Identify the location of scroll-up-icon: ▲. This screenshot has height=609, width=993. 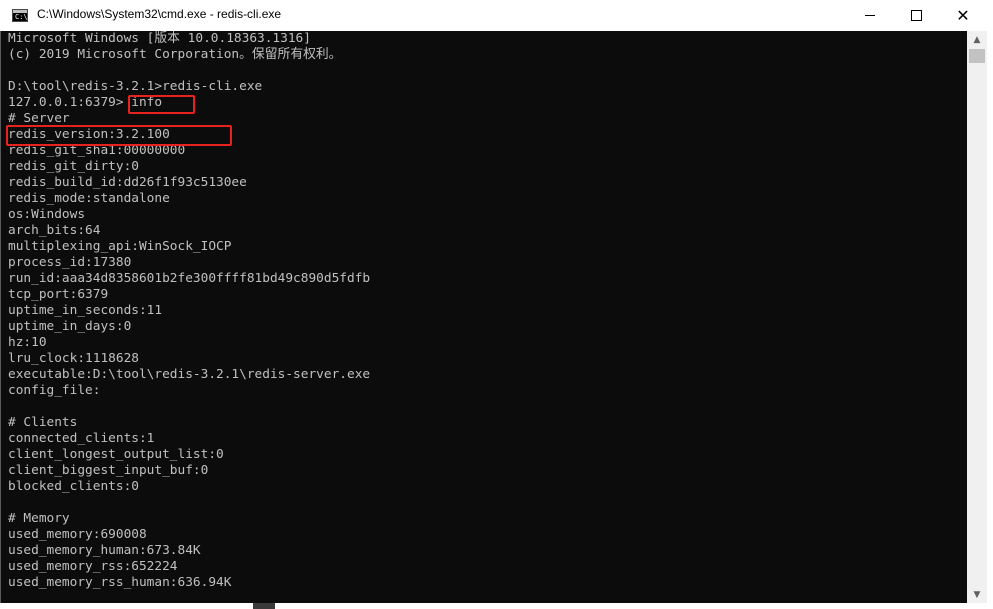
(977, 39).